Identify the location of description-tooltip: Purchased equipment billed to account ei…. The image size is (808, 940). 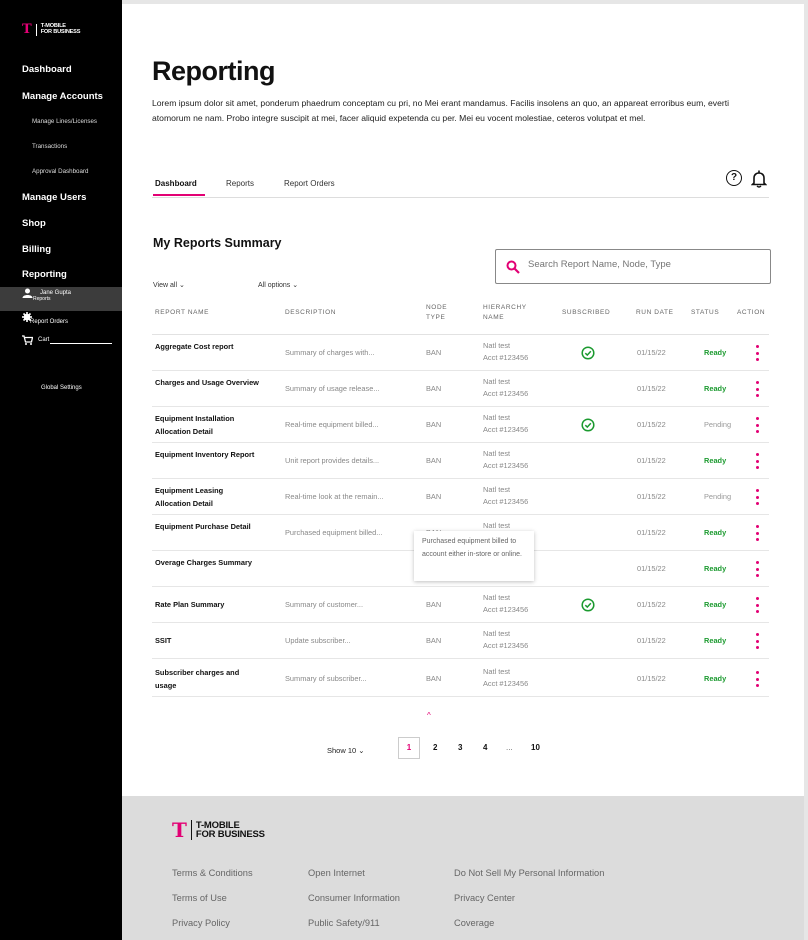
(474, 556).